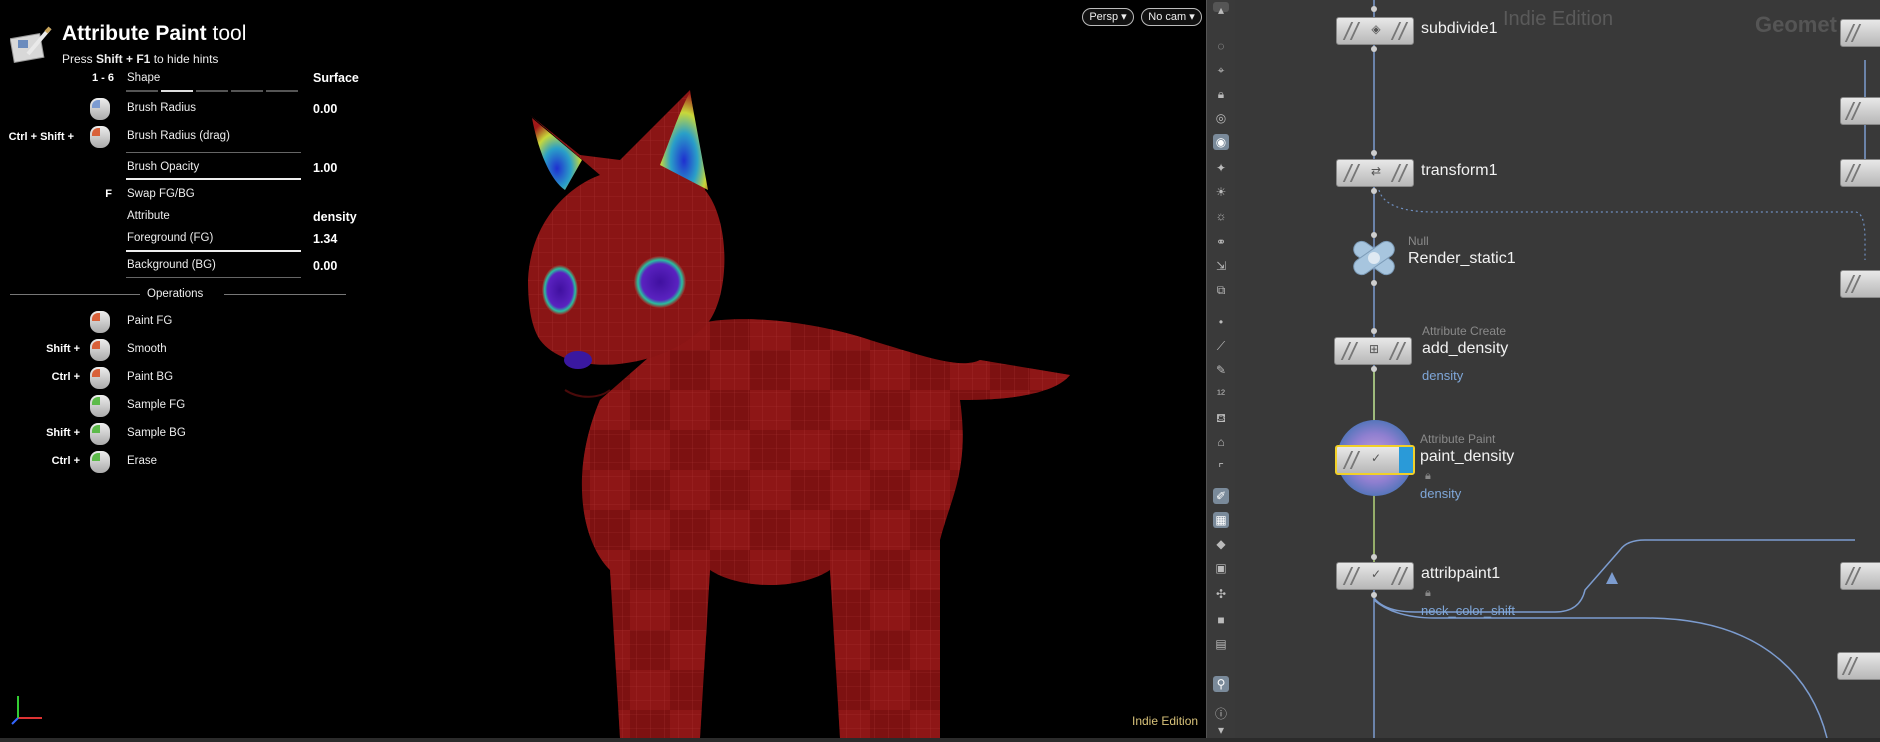  I want to click on node-paint-density: ✓, so click(1375, 460).